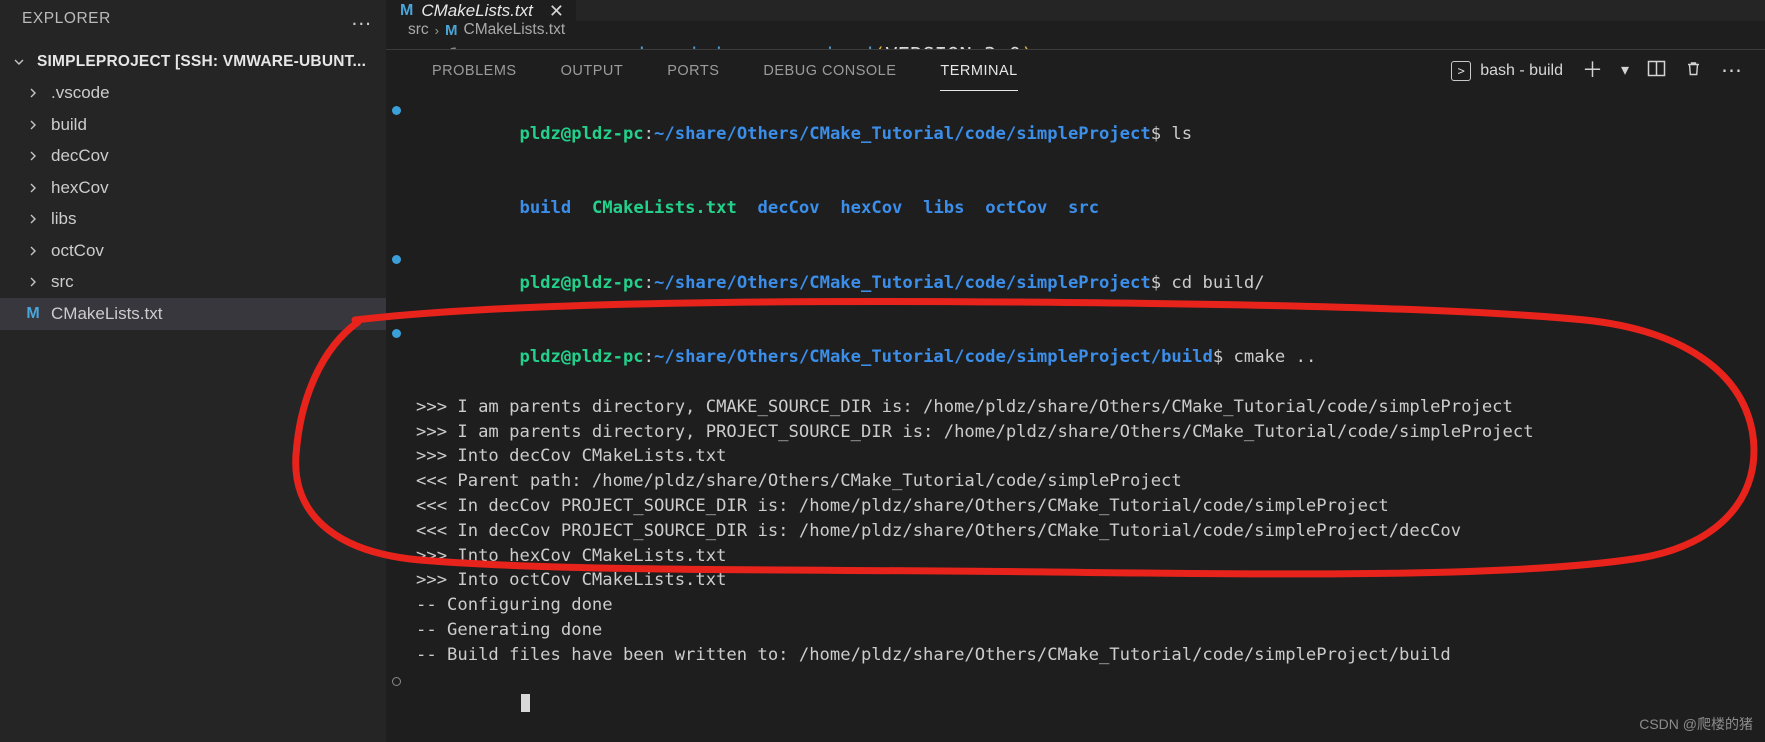  What do you see at coordinates (1075, 10) in the screenshot?
I see `editor-tabbar: M CMakeLists.txt ✕` at bounding box center [1075, 10].